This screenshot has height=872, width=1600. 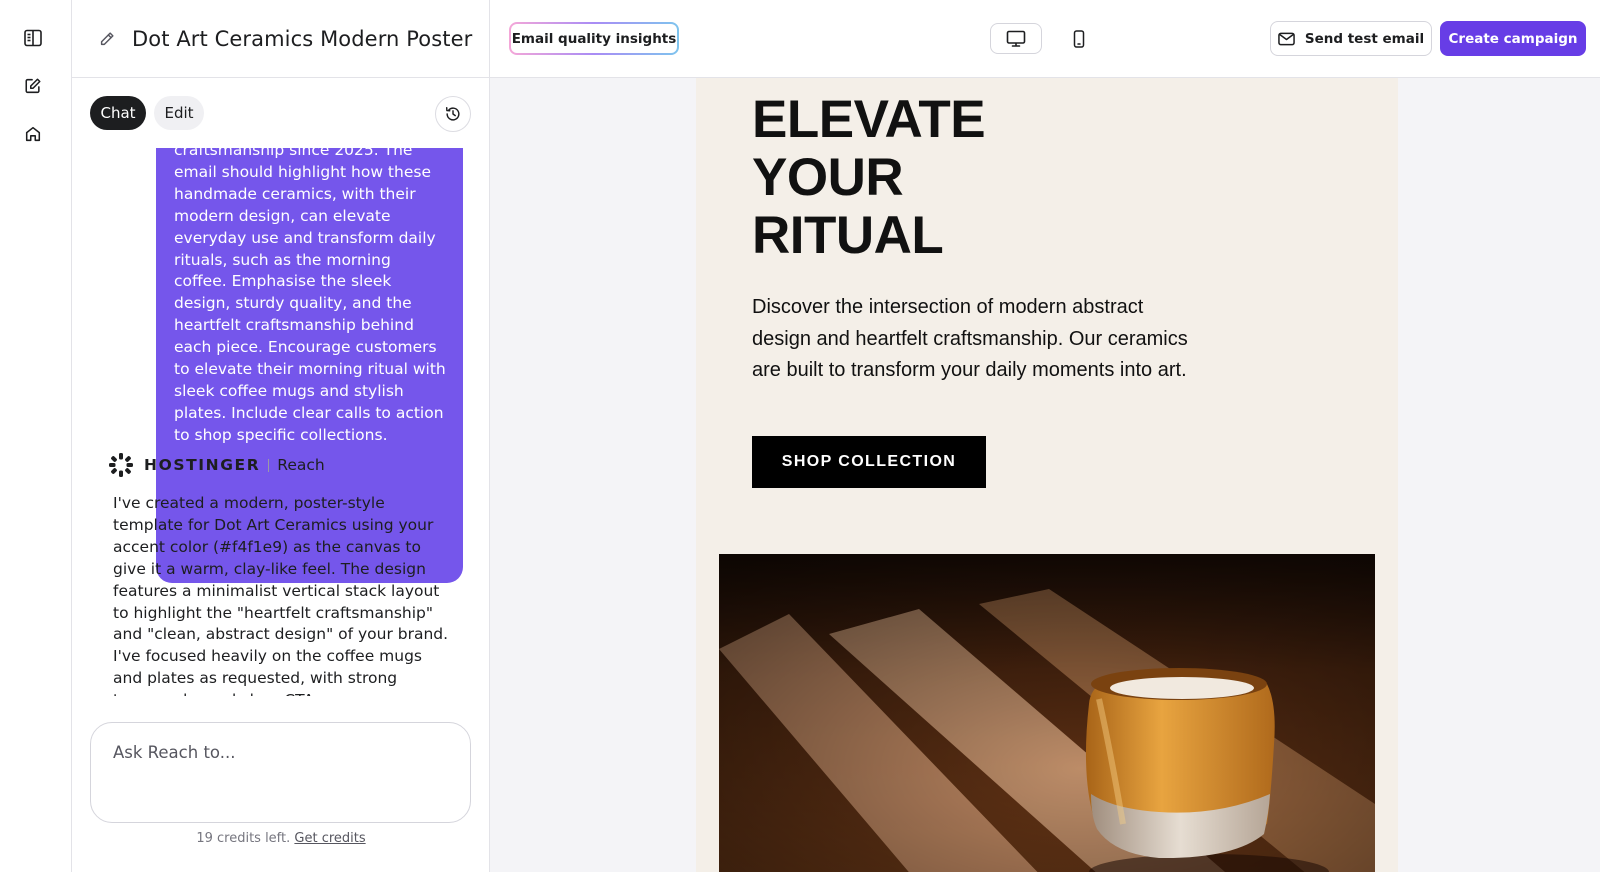 I want to click on email-headline: ELEVATE YOUR RITUAL, so click(x=869, y=177).